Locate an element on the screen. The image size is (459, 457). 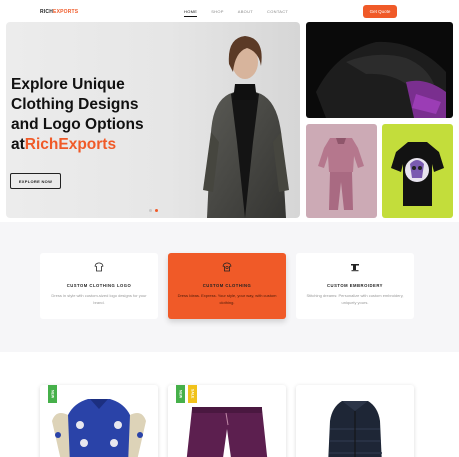
nav-item-home: HOME is located at coordinates (191, 13).